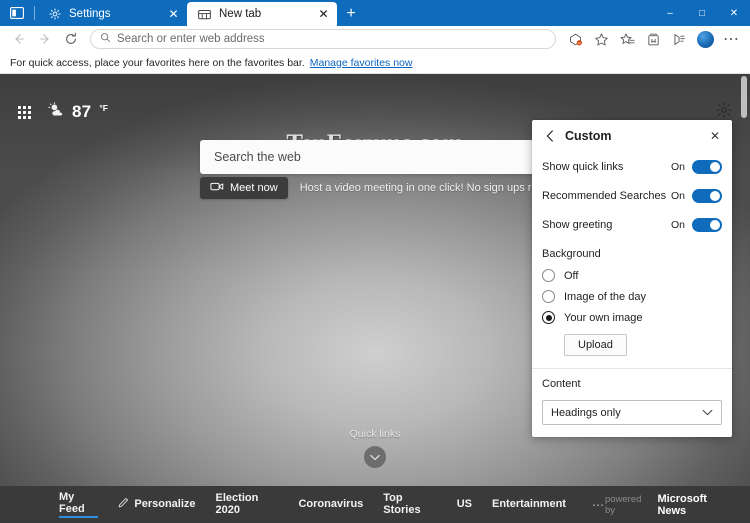 Image resolution: width=750 pixels, height=523 pixels. I want to click on tab-settings: Settings ✕, so click(112, 14).